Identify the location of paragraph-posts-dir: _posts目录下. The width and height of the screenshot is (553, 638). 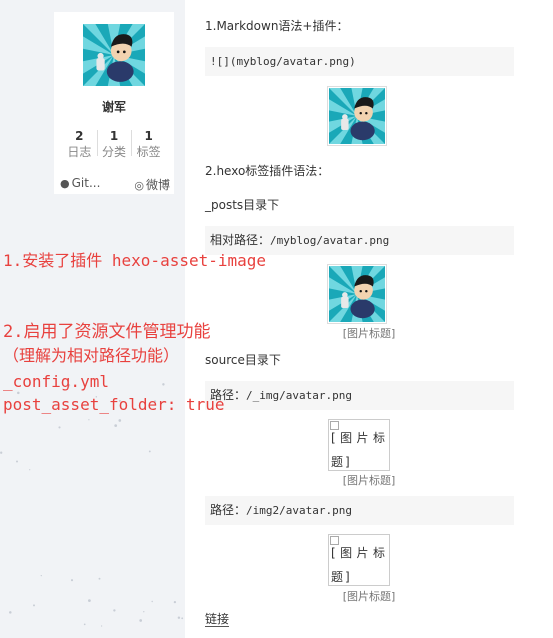
(242, 205).